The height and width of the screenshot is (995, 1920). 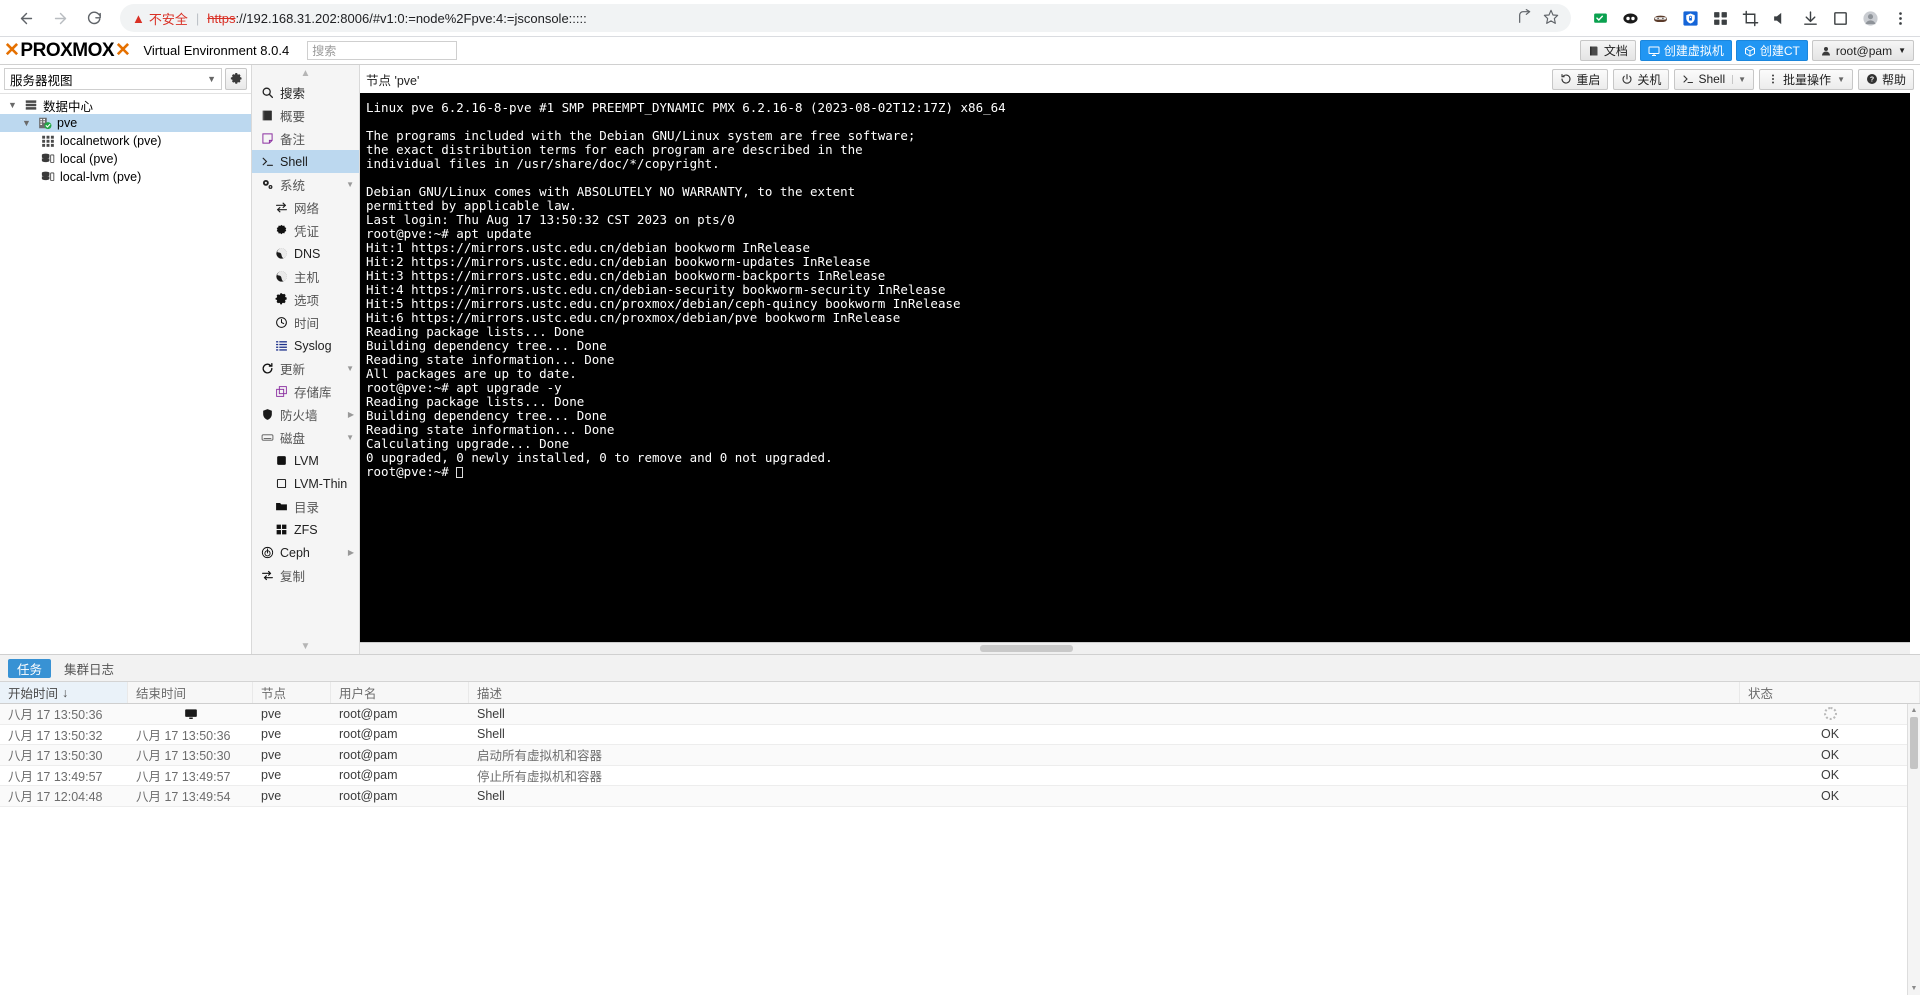 What do you see at coordinates (305, 483) in the screenshot?
I see `nav-item-lvm-thin: LVM-Thin` at bounding box center [305, 483].